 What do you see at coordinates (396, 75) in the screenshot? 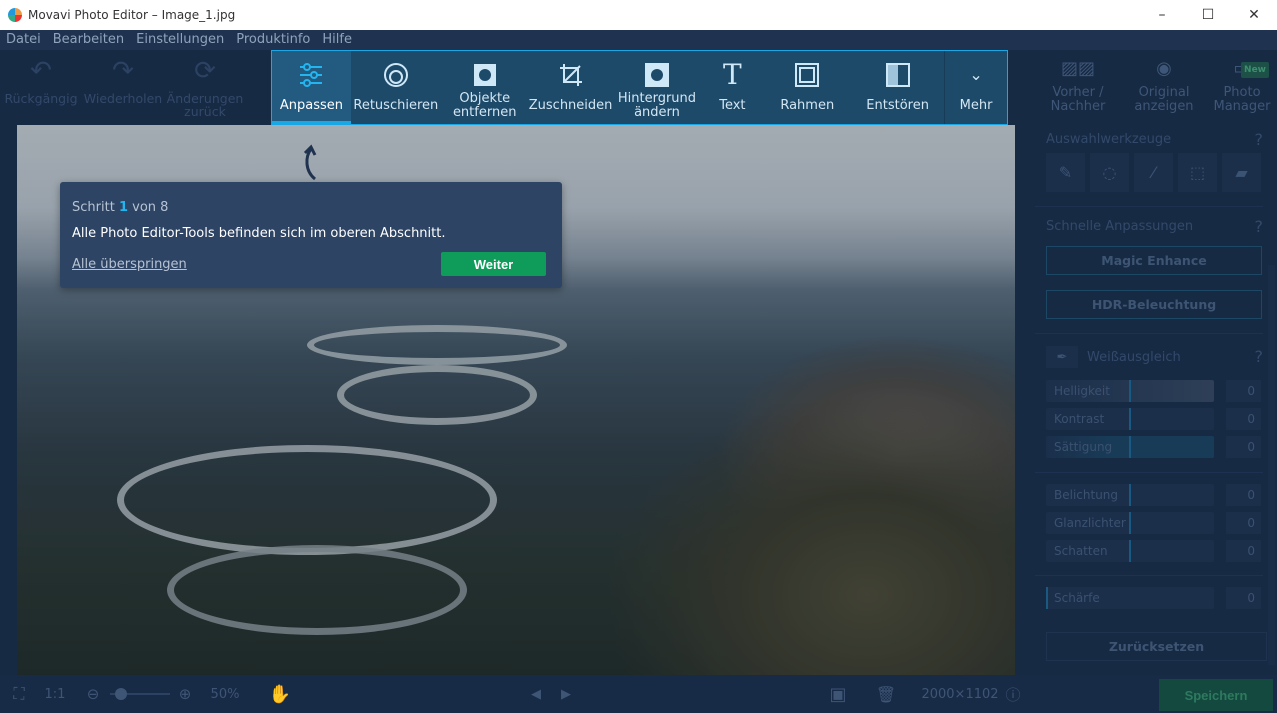
I see `face-icon` at bounding box center [396, 75].